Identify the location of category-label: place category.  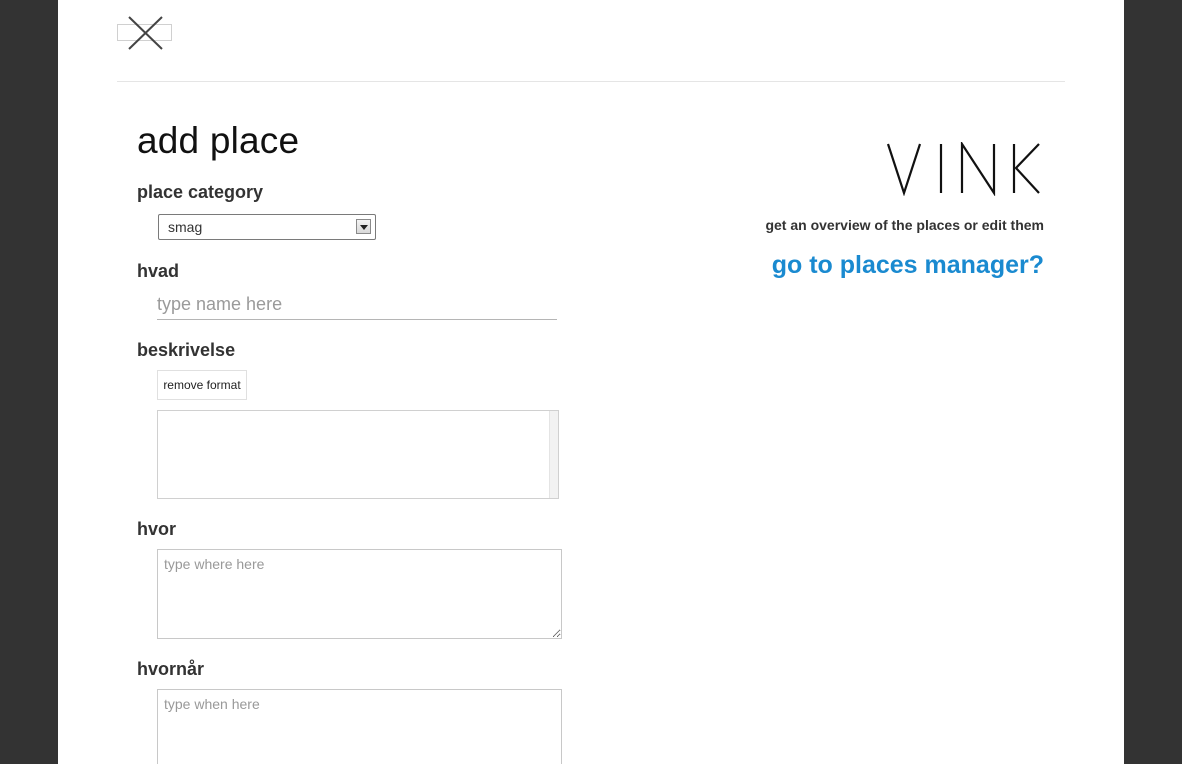
(200, 192).